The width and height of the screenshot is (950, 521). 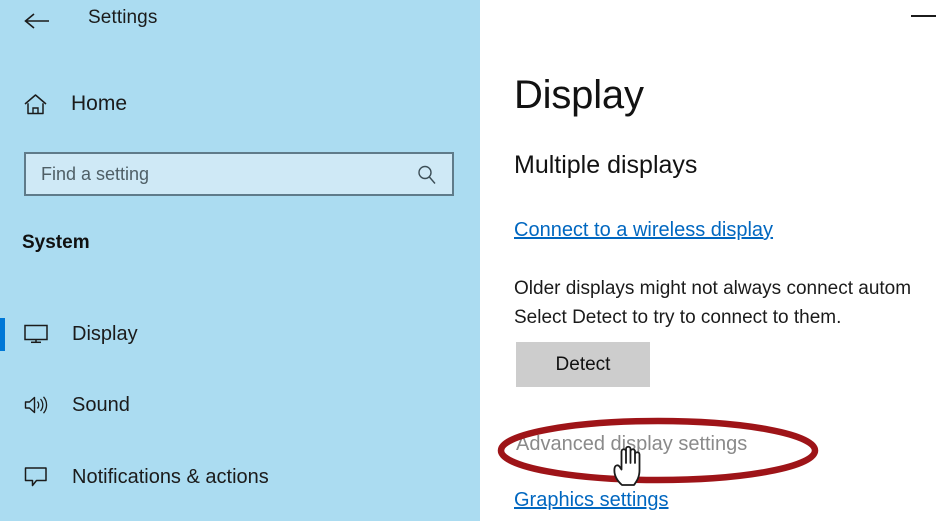 What do you see at coordinates (427, 175) in the screenshot?
I see `search-icon` at bounding box center [427, 175].